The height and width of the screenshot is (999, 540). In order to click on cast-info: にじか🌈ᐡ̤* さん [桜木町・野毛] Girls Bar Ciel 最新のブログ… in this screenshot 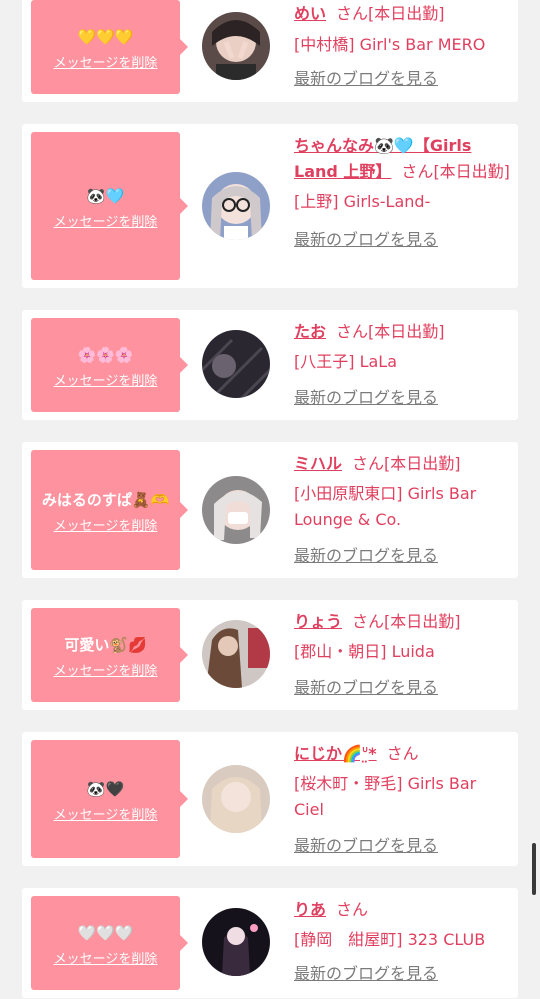, I will do `click(402, 800)`.